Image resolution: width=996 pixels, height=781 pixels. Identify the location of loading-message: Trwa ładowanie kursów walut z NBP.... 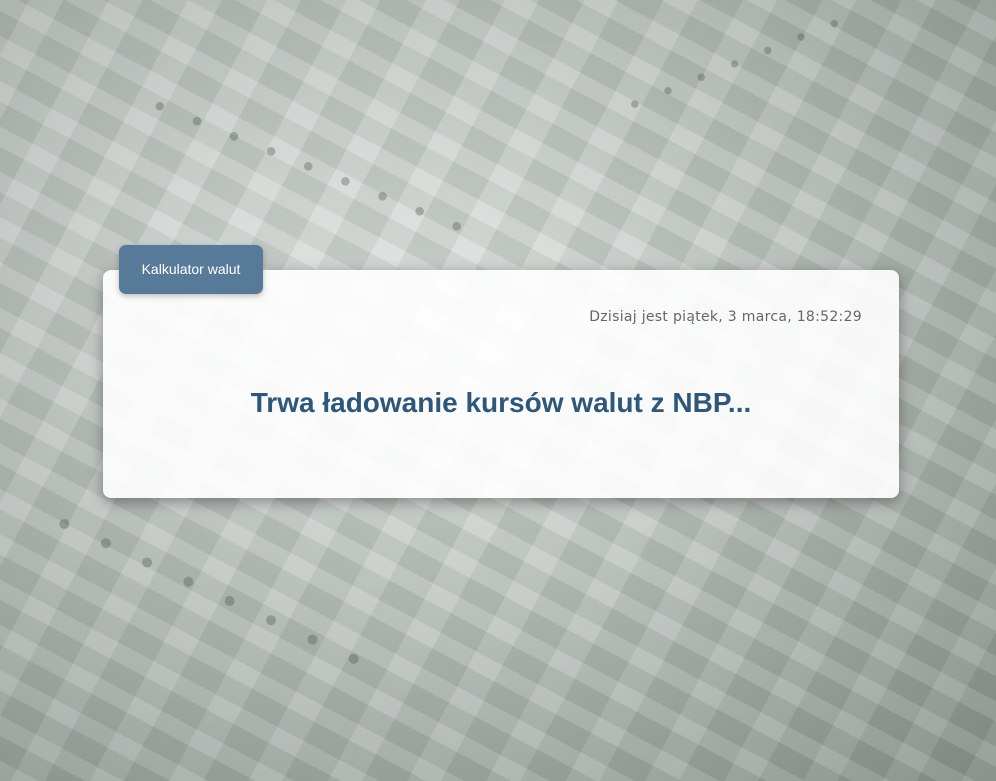
(501, 402).